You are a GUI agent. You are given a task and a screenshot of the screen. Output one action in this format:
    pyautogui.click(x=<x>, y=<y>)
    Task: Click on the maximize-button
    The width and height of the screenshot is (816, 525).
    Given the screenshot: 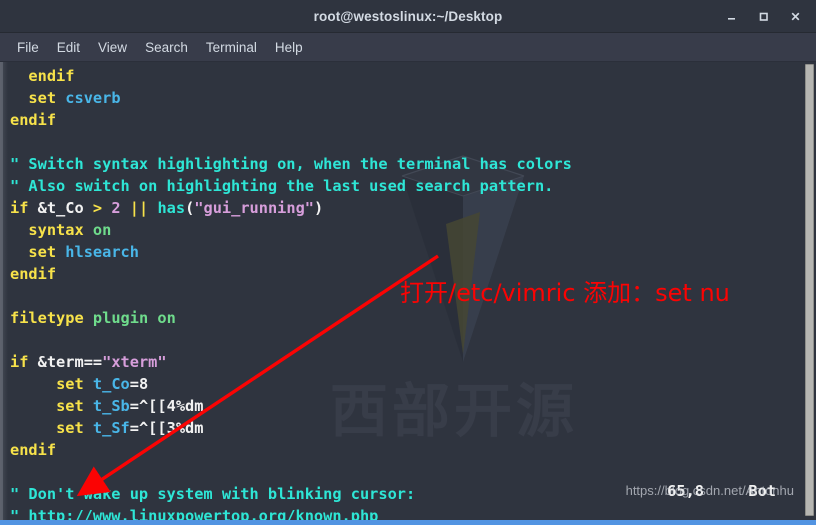 What is the action you would take?
    pyautogui.click(x=763, y=16)
    